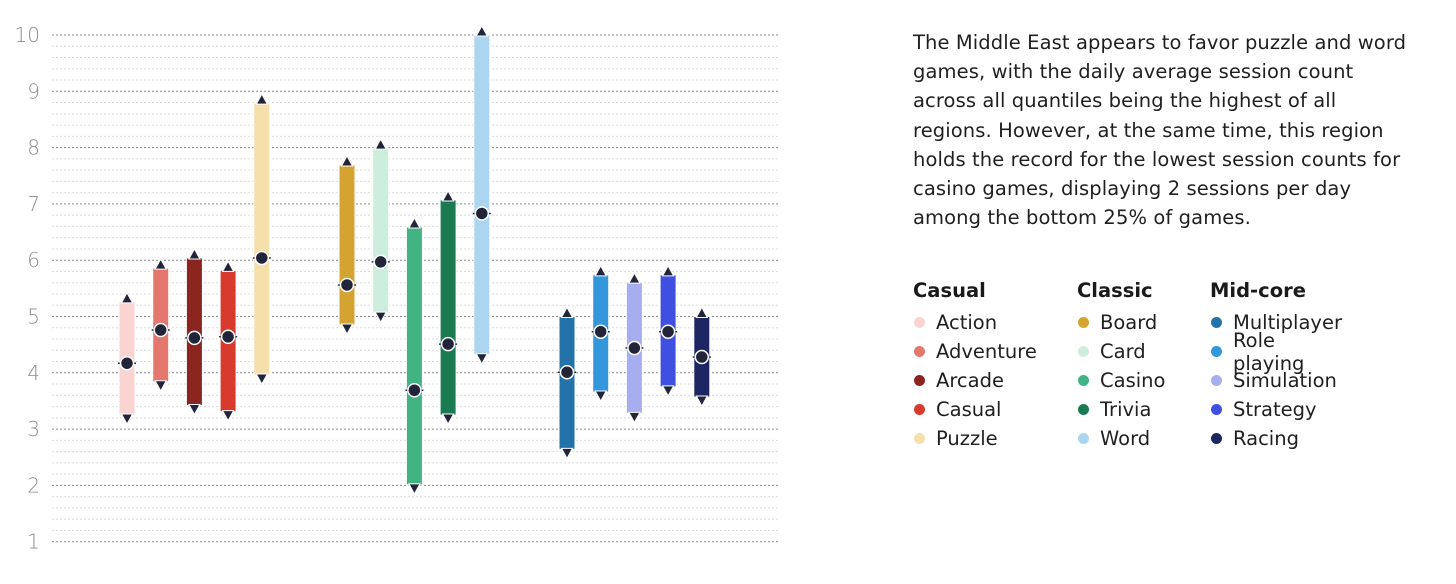 This screenshot has height=584, width=1456. Describe the element at coordinates (567, 383) in the screenshot. I see `range-bar-multiplayer` at that location.